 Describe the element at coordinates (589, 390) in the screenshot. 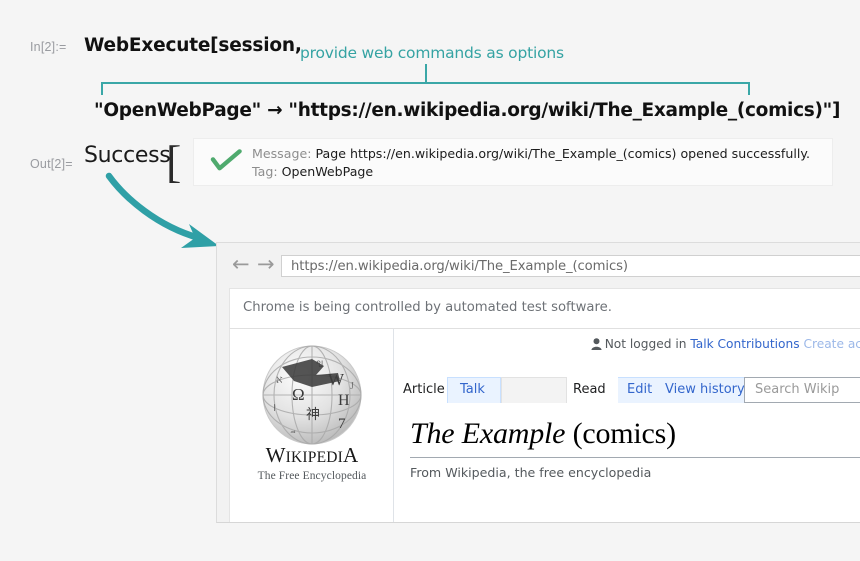

I see `tab-read: Read` at that location.